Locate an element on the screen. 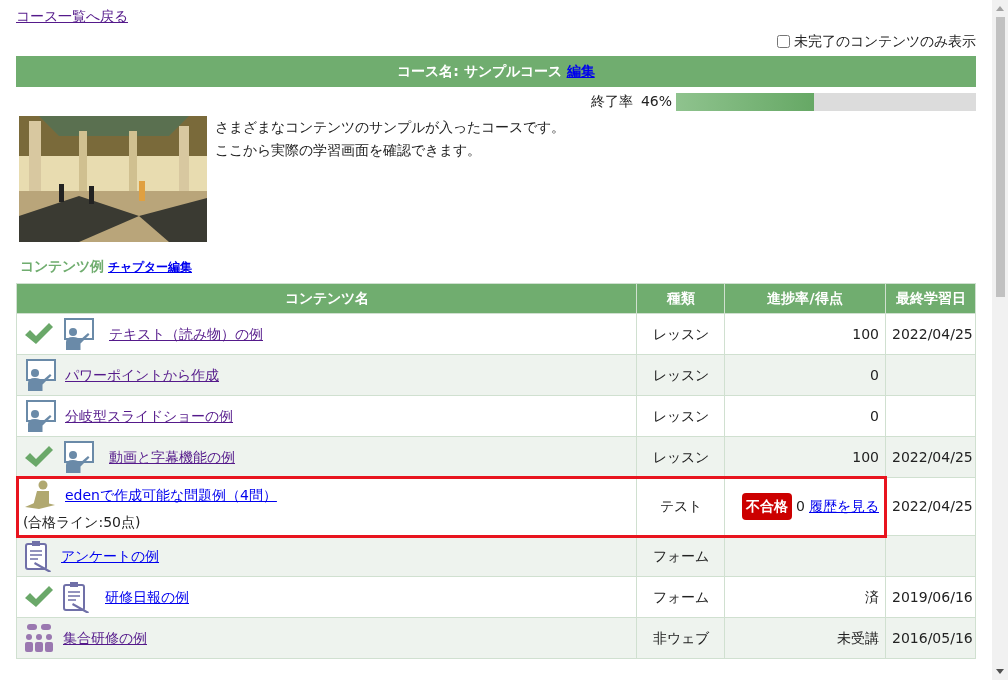  column-header: 最終学習日 is located at coordinates (930, 298).